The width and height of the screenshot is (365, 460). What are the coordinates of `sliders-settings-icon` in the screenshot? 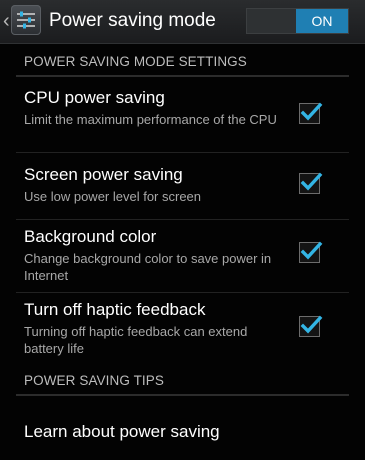 It's located at (26, 20).